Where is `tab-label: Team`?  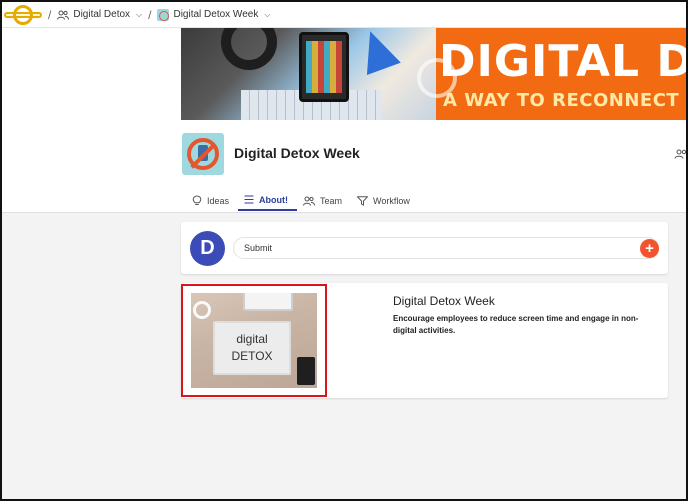
tab-label: Team is located at coordinates (331, 200).